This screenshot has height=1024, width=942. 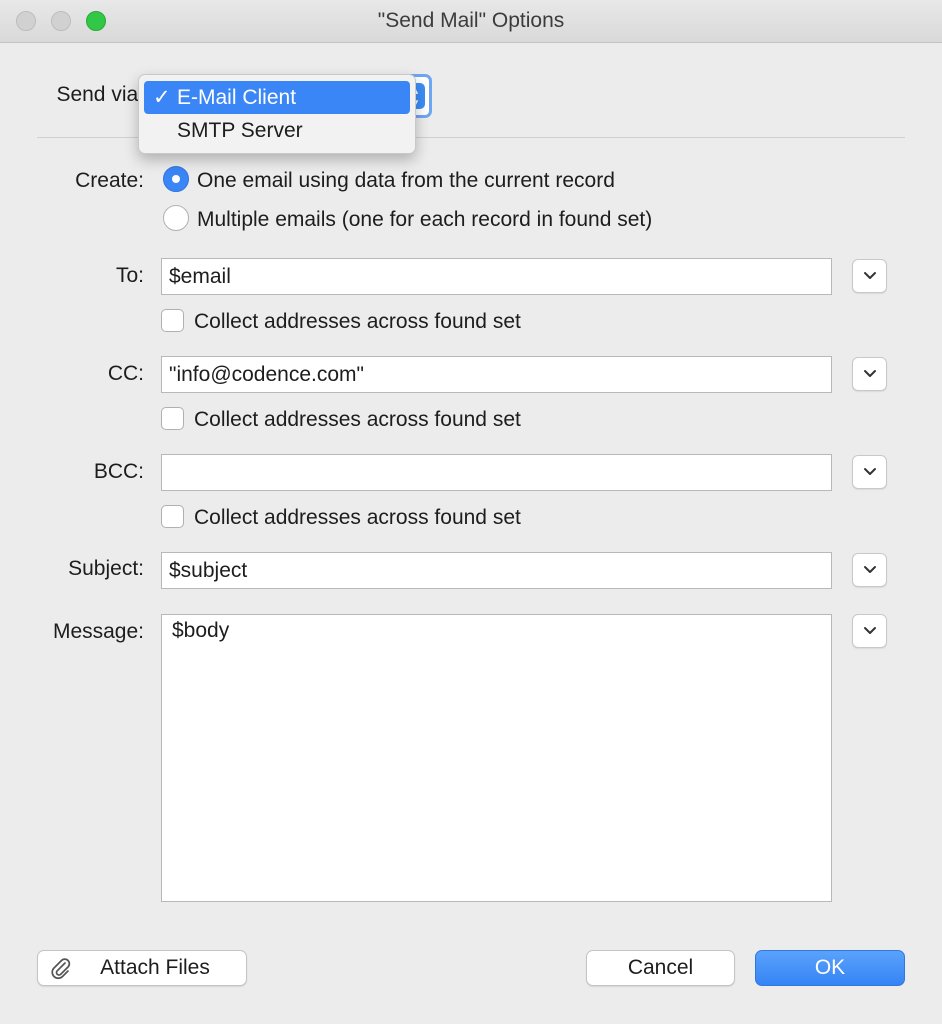 What do you see at coordinates (106, 568) in the screenshot?
I see `subject-label: Subject:` at bounding box center [106, 568].